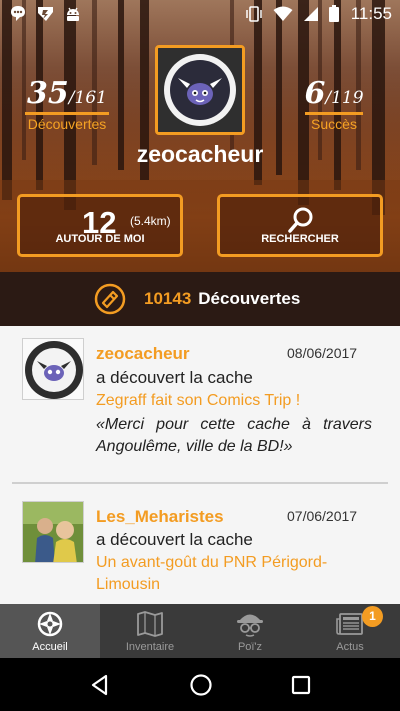 The image size is (400, 711). Describe the element at coordinates (200, 154) in the screenshot. I see `username: zeocacheur` at that location.